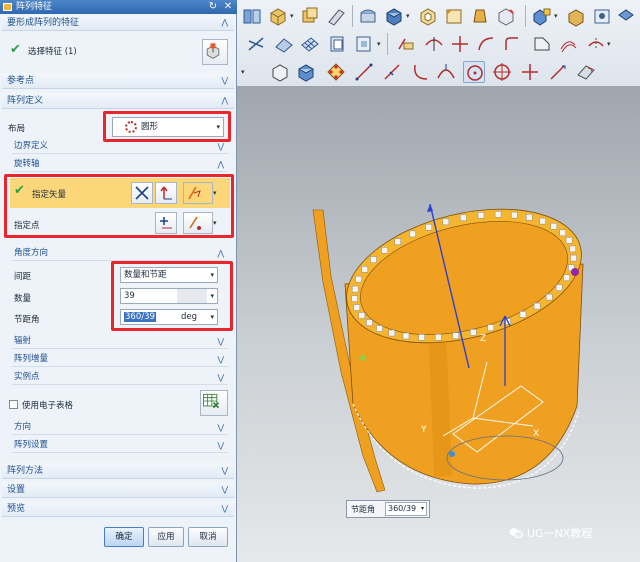 The image size is (640, 562). Describe the element at coordinates (557, 16) in the screenshot. I see `pattern-dropdown-icon: ▾` at that location.